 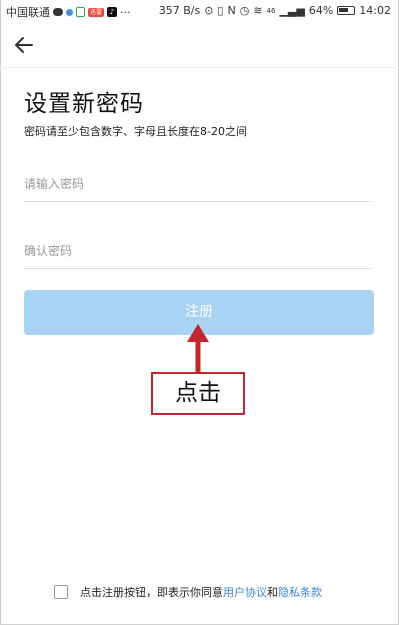 I want to click on annotation-label: 点击, so click(x=198, y=393).